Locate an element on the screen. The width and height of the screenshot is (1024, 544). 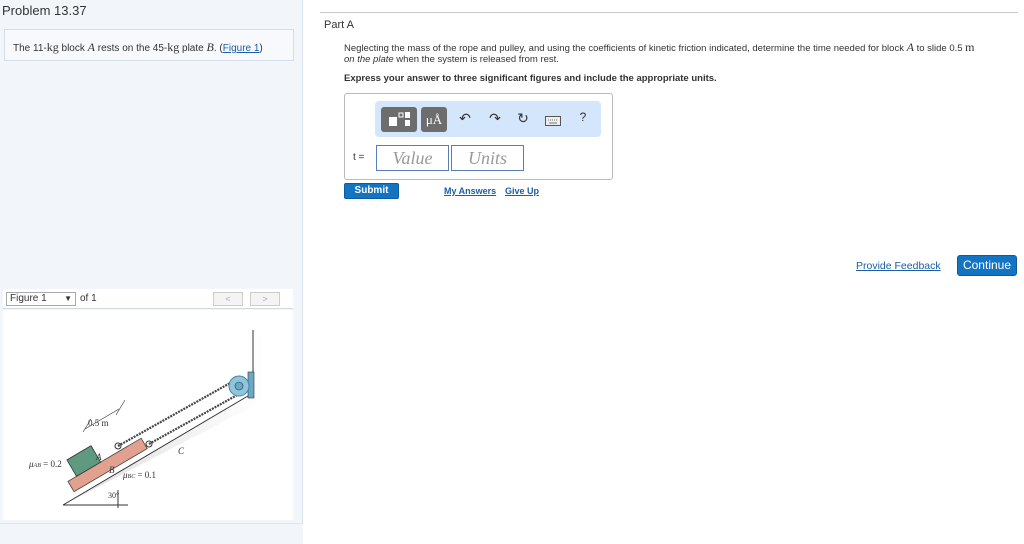
figure-select-value: Figure 1 is located at coordinates (28, 298).